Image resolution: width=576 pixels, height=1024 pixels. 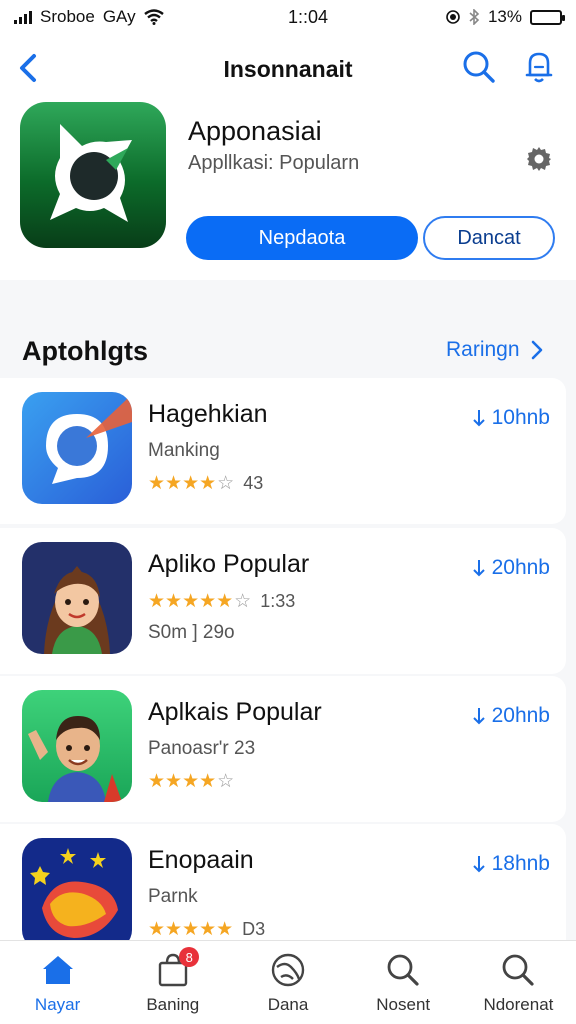 I want to click on status-bar: Sroboe GAy 1::04 13%, so click(x=288, y=17).